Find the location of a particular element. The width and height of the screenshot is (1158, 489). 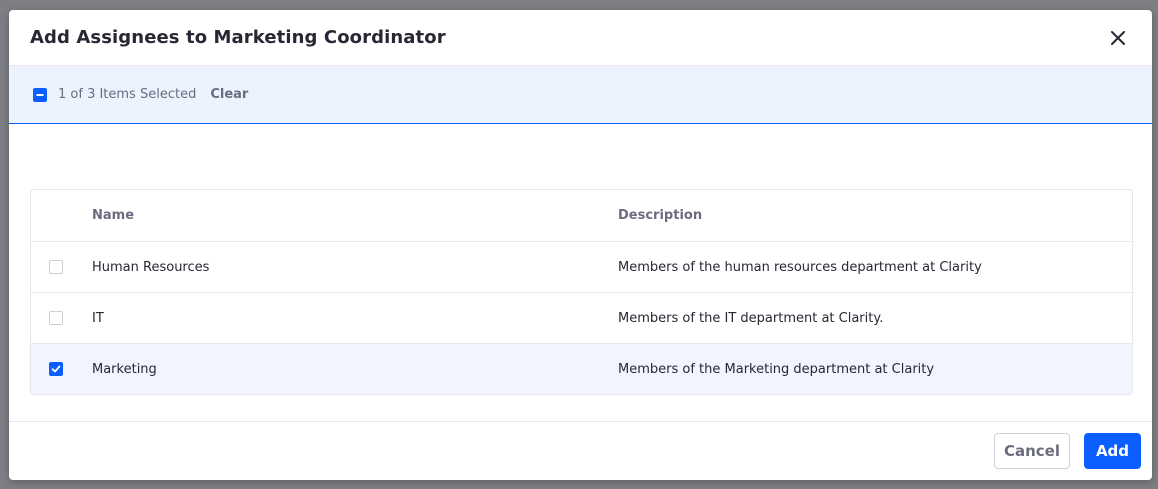

select-all-checkbox is located at coordinates (40, 94).